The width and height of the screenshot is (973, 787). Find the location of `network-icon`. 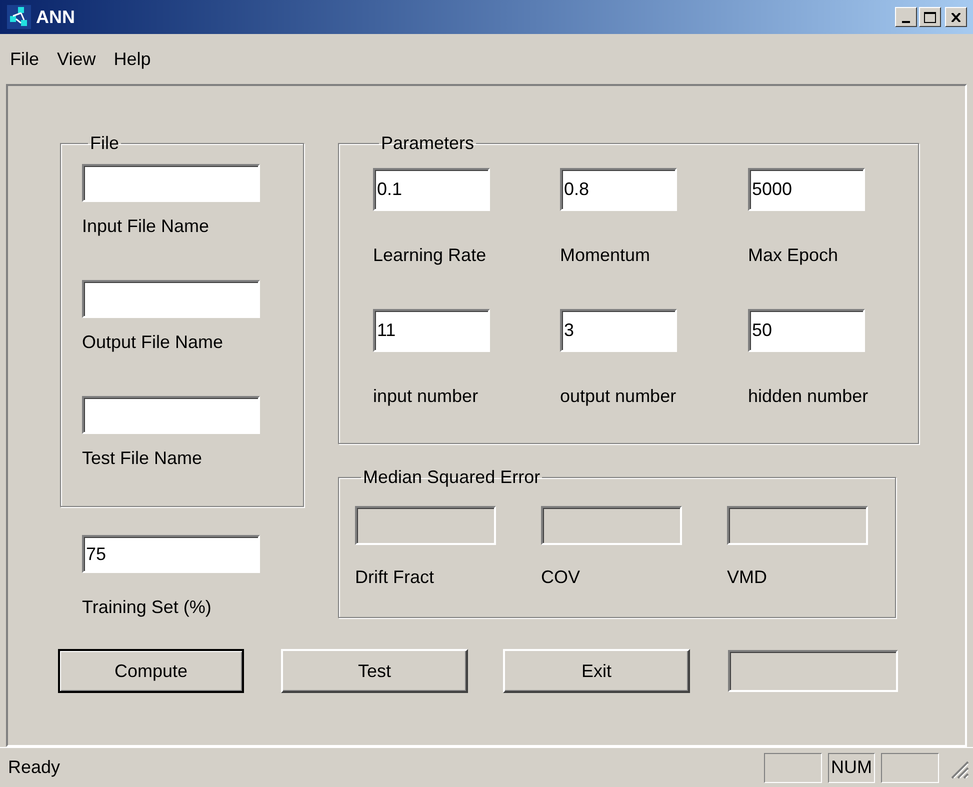

network-icon is located at coordinates (19, 17).